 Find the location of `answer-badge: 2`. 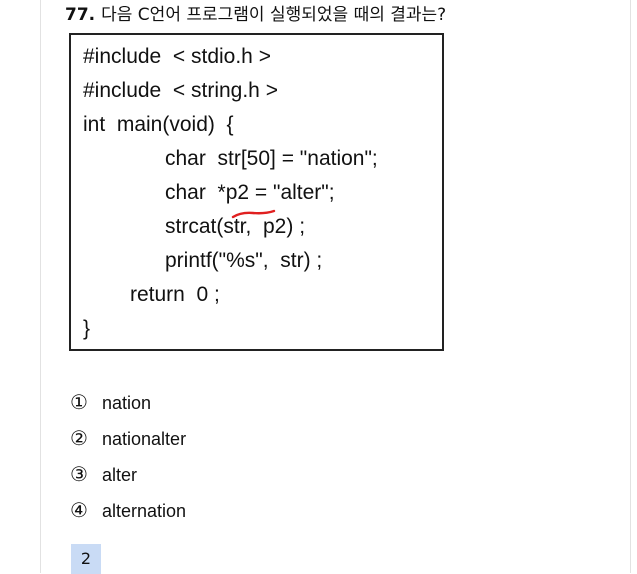

answer-badge: 2 is located at coordinates (86, 559).